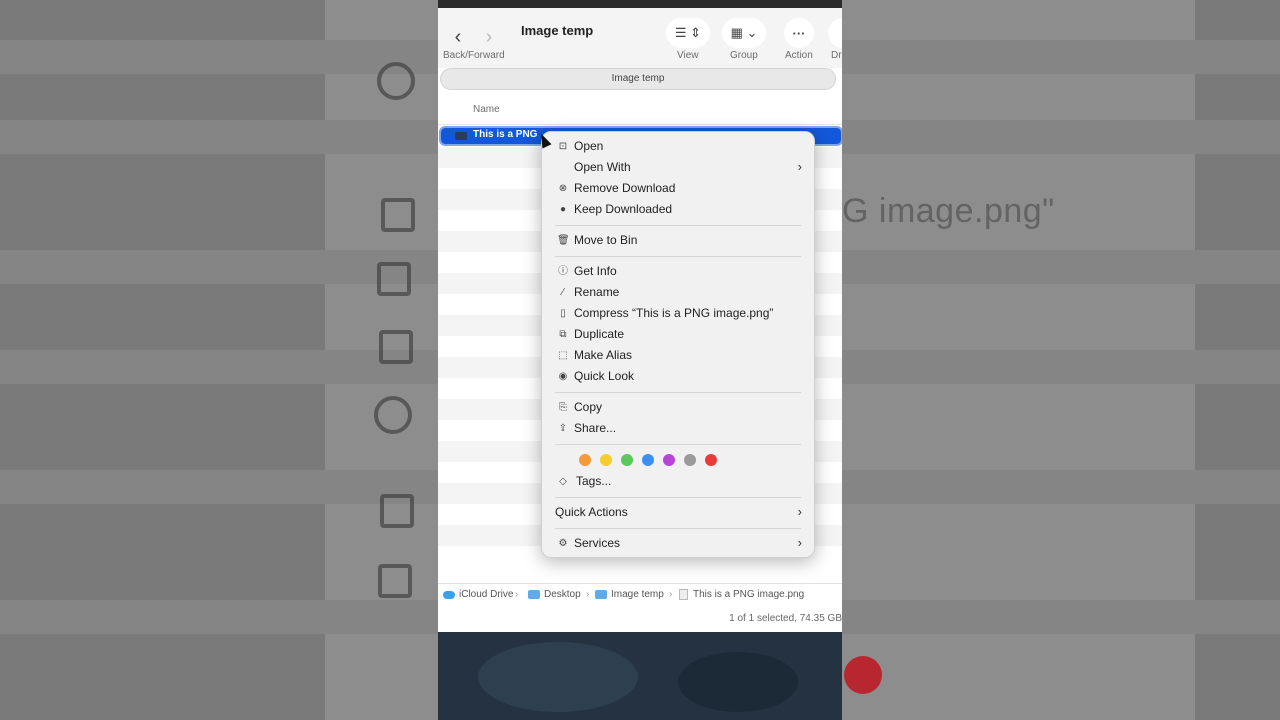  Describe the element at coordinates (398, 215) in the screenshot. I see `blurred-zip-icon` at that location.